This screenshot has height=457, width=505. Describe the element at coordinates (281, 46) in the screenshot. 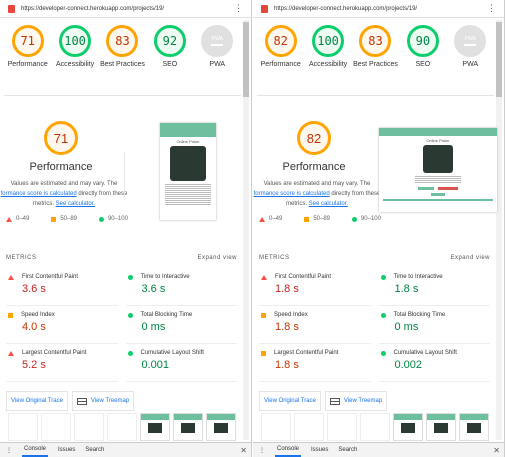

I see `gauge-performance: 82 Performance` at that location.